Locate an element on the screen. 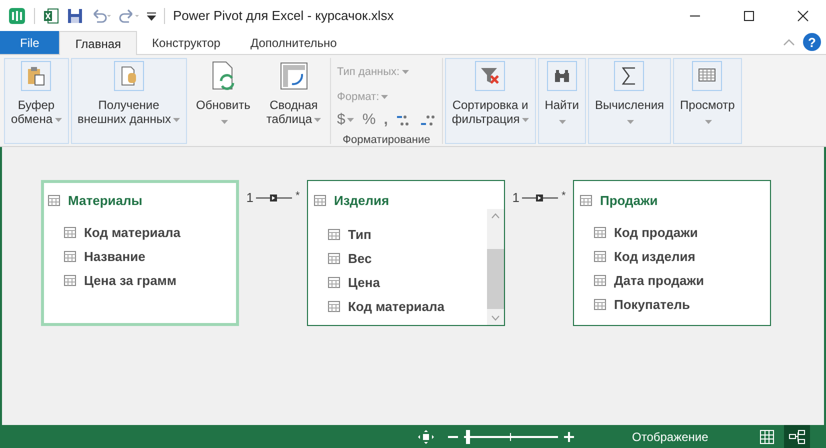 This screenshot has width=826, height=448. table-card: Продажи Код продажи Код изделия Дата продажи Покупатель is located at coordinates (672, 253).